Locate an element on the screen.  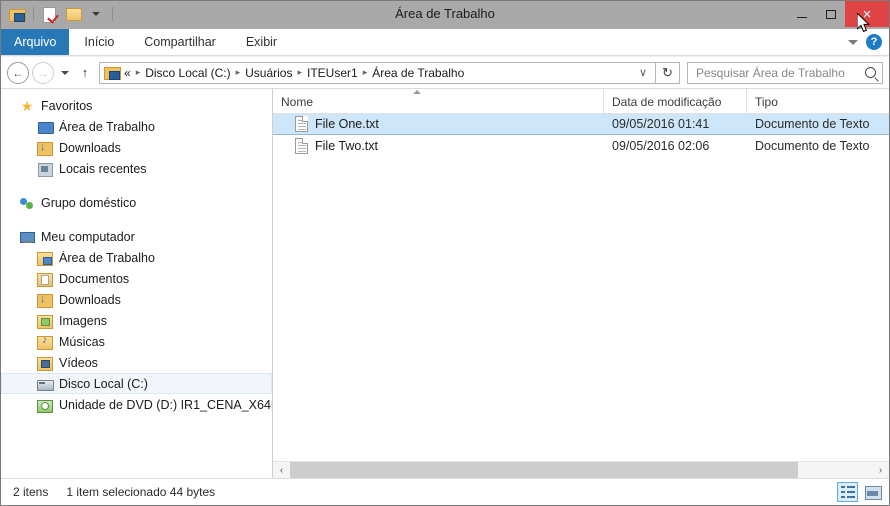
recent-locations-caret-icon is located at coordinates (65, 73).